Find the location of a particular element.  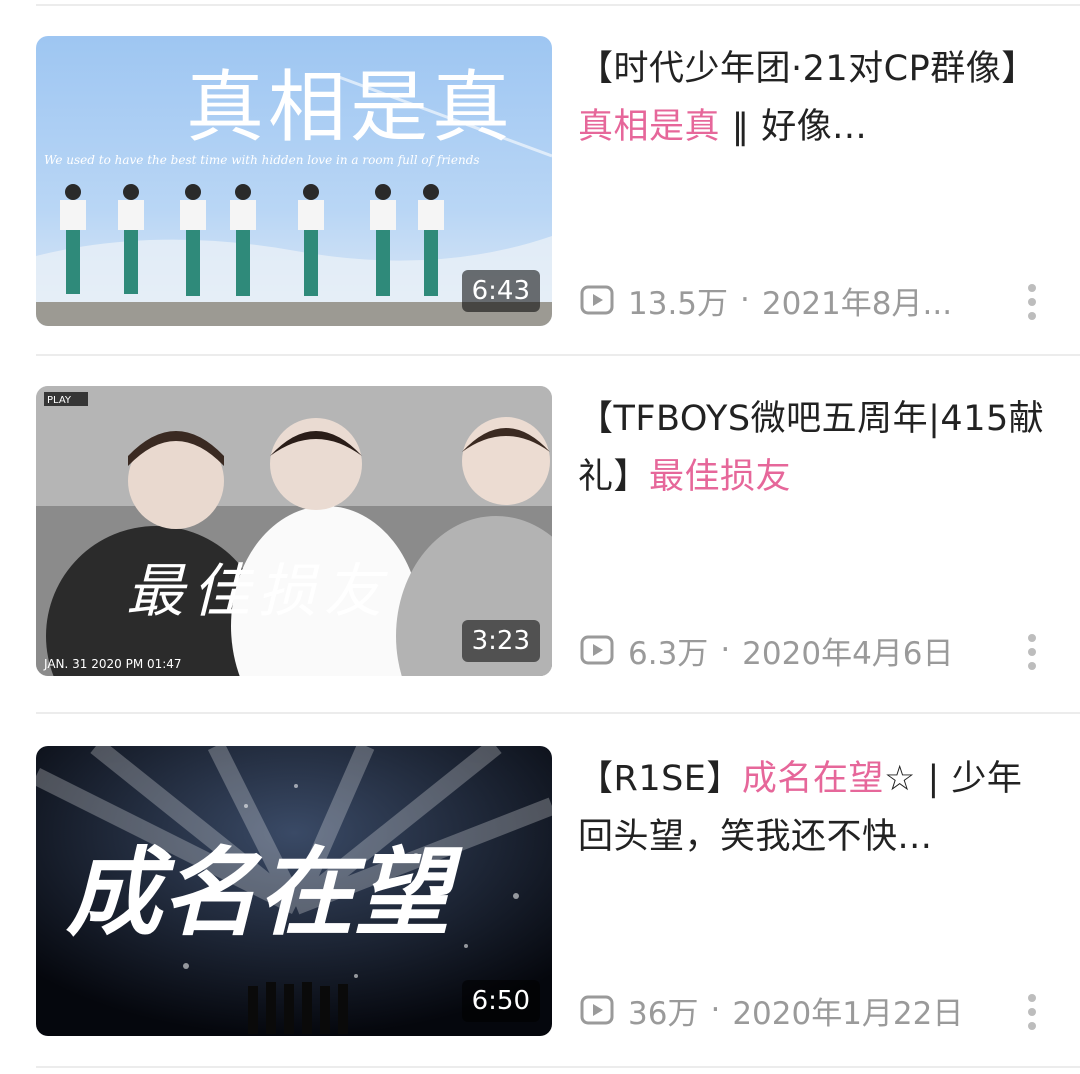

title-highlight: 成名在望 is located at coordinates (812, 779).